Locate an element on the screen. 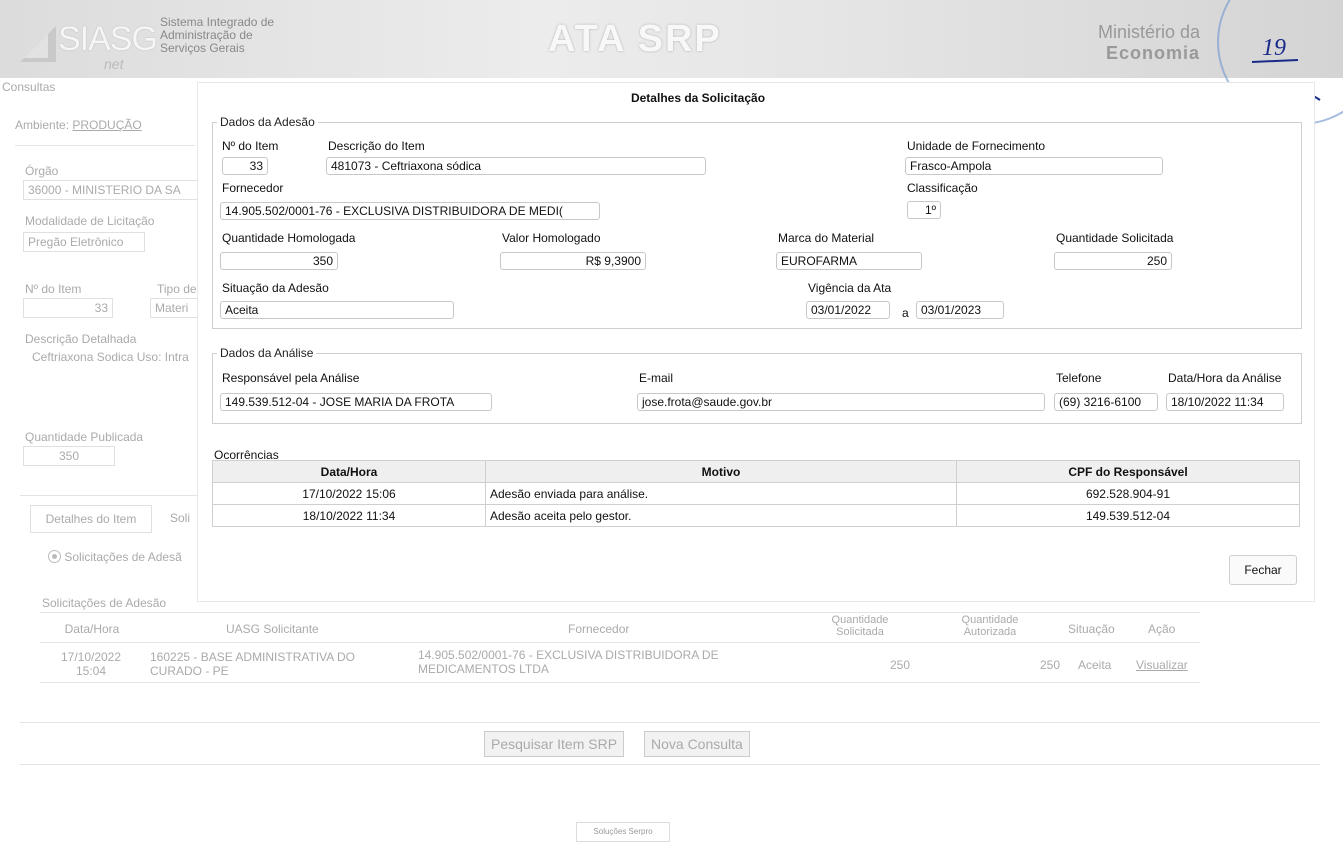 The width and height of the screenshot is (1343, 846). analise-fieldset: Dados da Análise is located at coordinates (757, 385).